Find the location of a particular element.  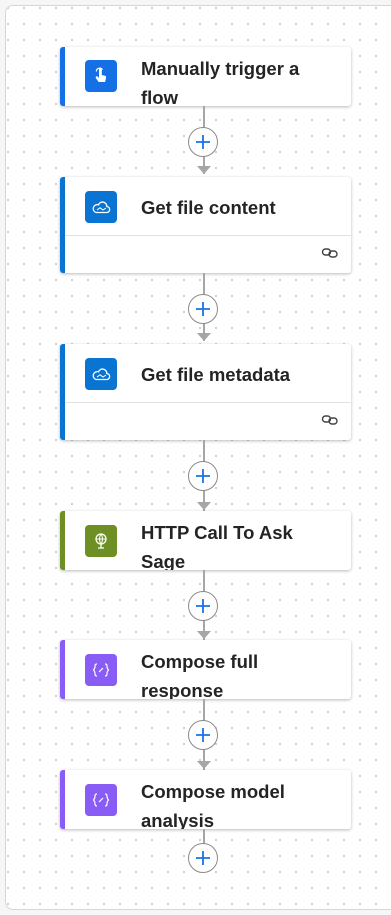

step-title: Compose model analysis is located at coordinates (213, 805).